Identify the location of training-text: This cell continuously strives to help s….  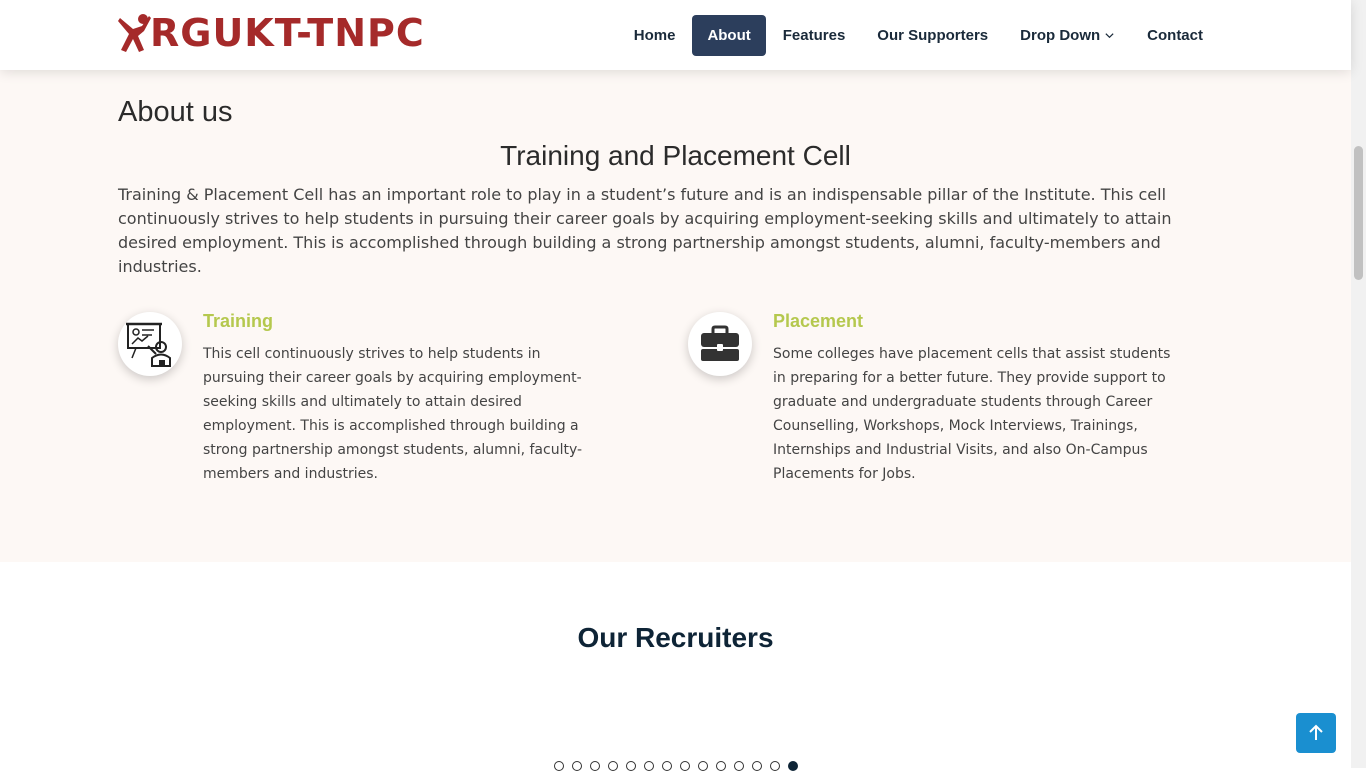
(393, 414).